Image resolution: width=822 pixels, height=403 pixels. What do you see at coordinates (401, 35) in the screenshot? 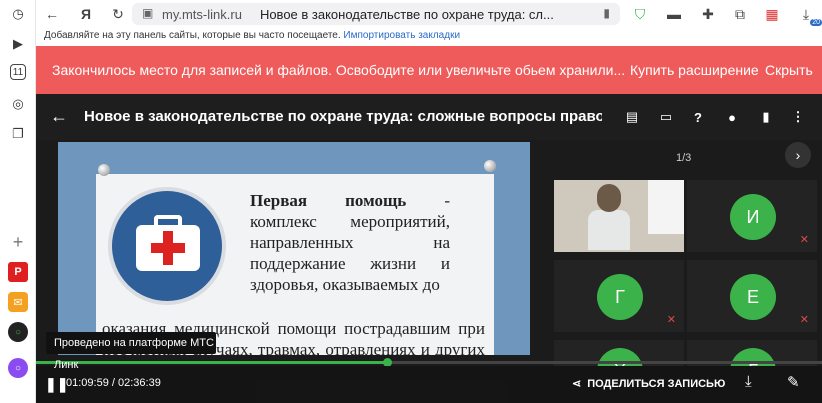
I see `import-bookmarks-link: Импортировать закладки` at bounding box center [401, 35].